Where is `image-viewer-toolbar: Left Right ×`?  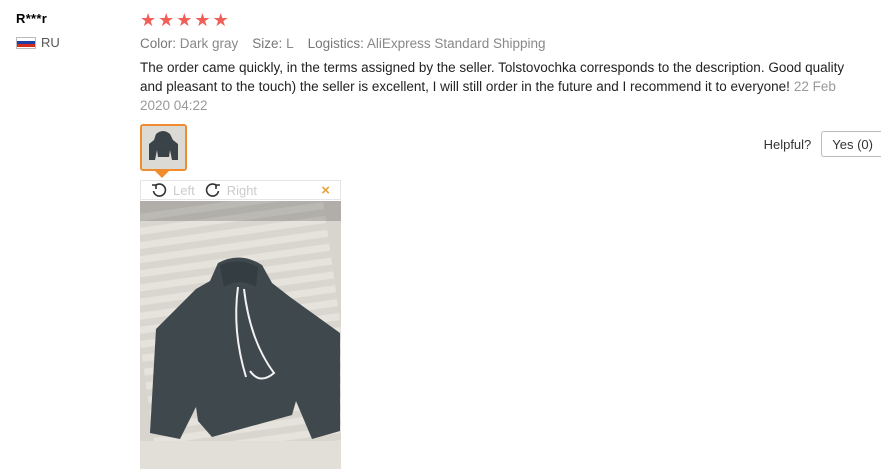 image-viewer-toolbar: Left Right × is located at coordinates (240, 190).